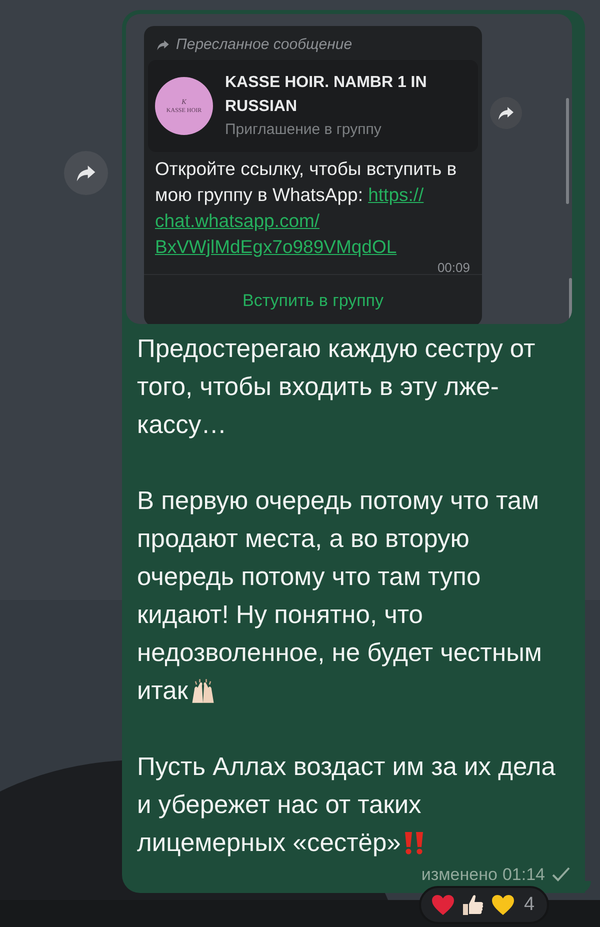 The height and width of the screenshot is (927, 600). I want to click on invite-link: BxVWjlMdEgx7o989VMqdOL, so click(276, 246).